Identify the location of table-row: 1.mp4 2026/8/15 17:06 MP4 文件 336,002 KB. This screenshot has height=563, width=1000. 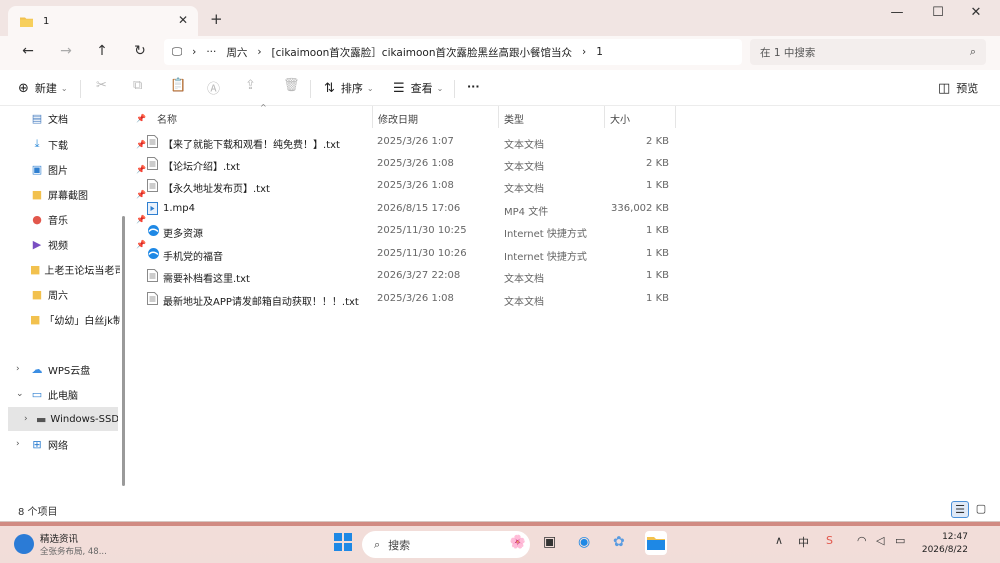
(409, 209).